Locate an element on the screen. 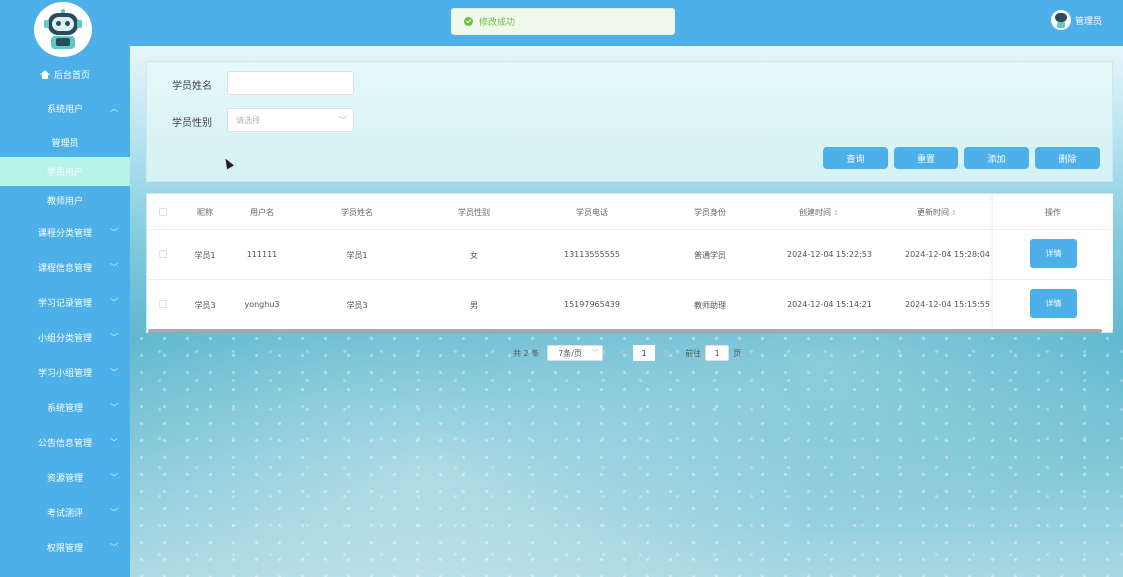 The width and height of the screenshot is (1123, 577). sidebar-item-student-users: 学员用户 is located at coordinates (65, 171).